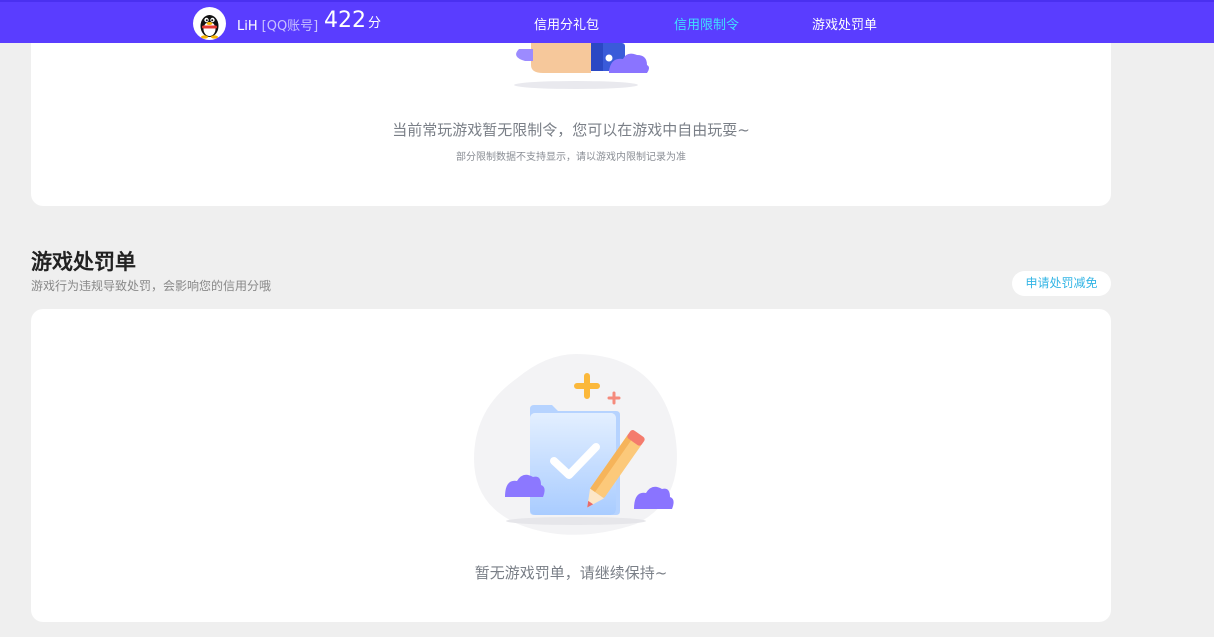 The width and height of the screenshot is (1214, 637). Describe the element at coordinates (607, 22) in the screenshot. I see `top-nav-bar: LiH [QQ账号] 422 分 信用分礼包 信用限制令 游戏处罚单` at that location.